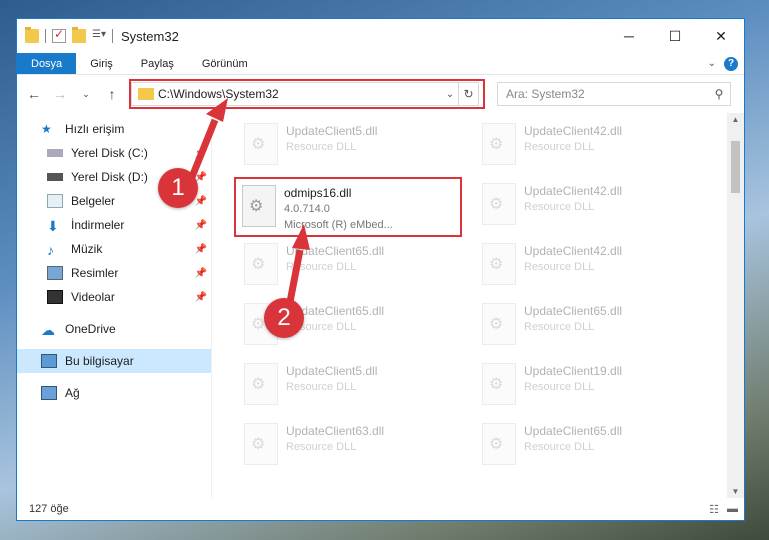 The height and width of the screenshot is (540, 769). Describe the element at coordinates (284, 318) in the screenshot. I see `step-2-badge: 2` at that location.